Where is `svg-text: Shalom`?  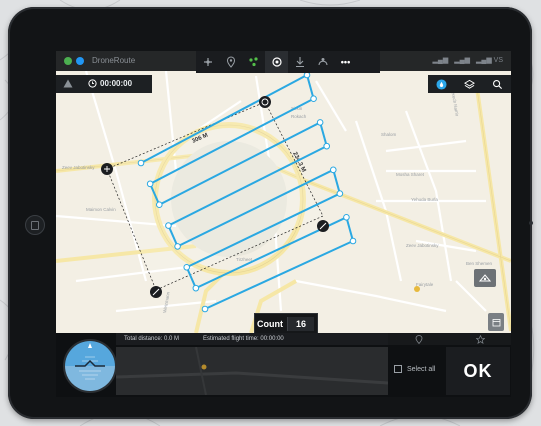
svg-text: Shalom is located at coordinates (389, 134).